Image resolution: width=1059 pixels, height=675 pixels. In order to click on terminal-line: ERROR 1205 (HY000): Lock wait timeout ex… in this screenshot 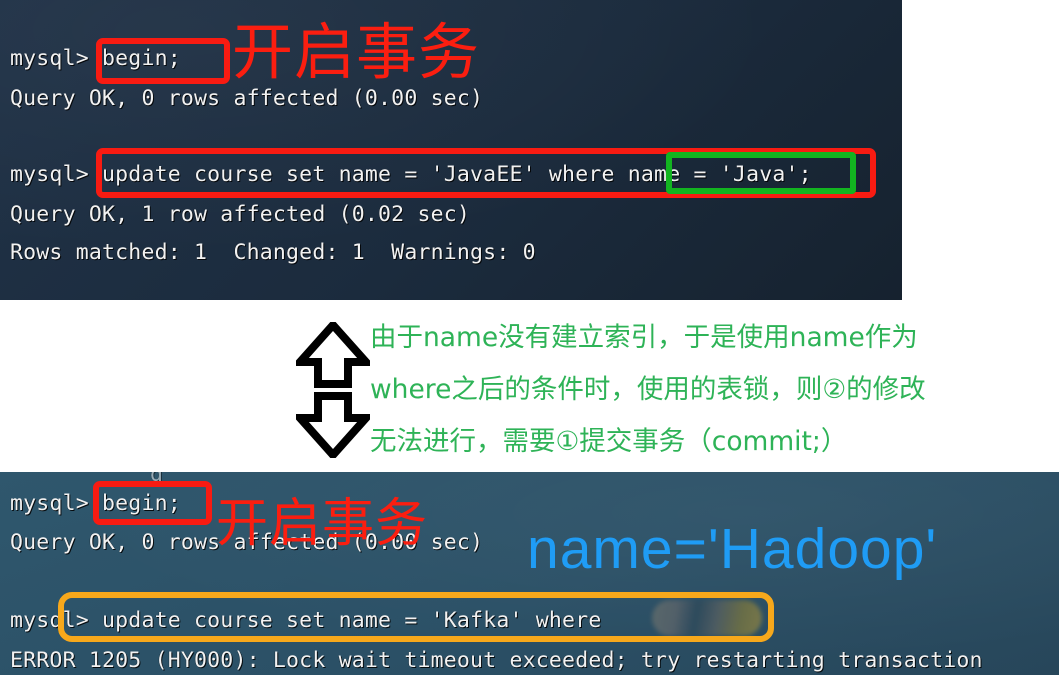, I will do `click(496, 660)`.